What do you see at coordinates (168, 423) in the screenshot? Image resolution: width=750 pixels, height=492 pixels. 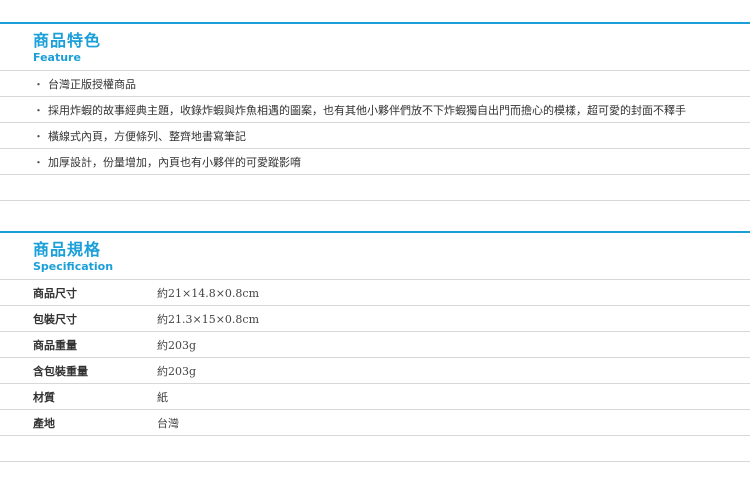 I see `spec-value: 台灣` at bounding box center [168, 423].